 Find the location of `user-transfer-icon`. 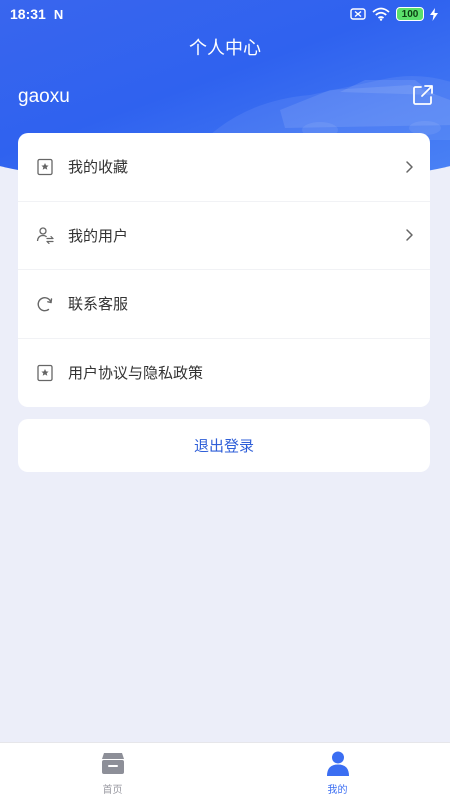

user-transfer-icon is located at coordinates (45, 236).